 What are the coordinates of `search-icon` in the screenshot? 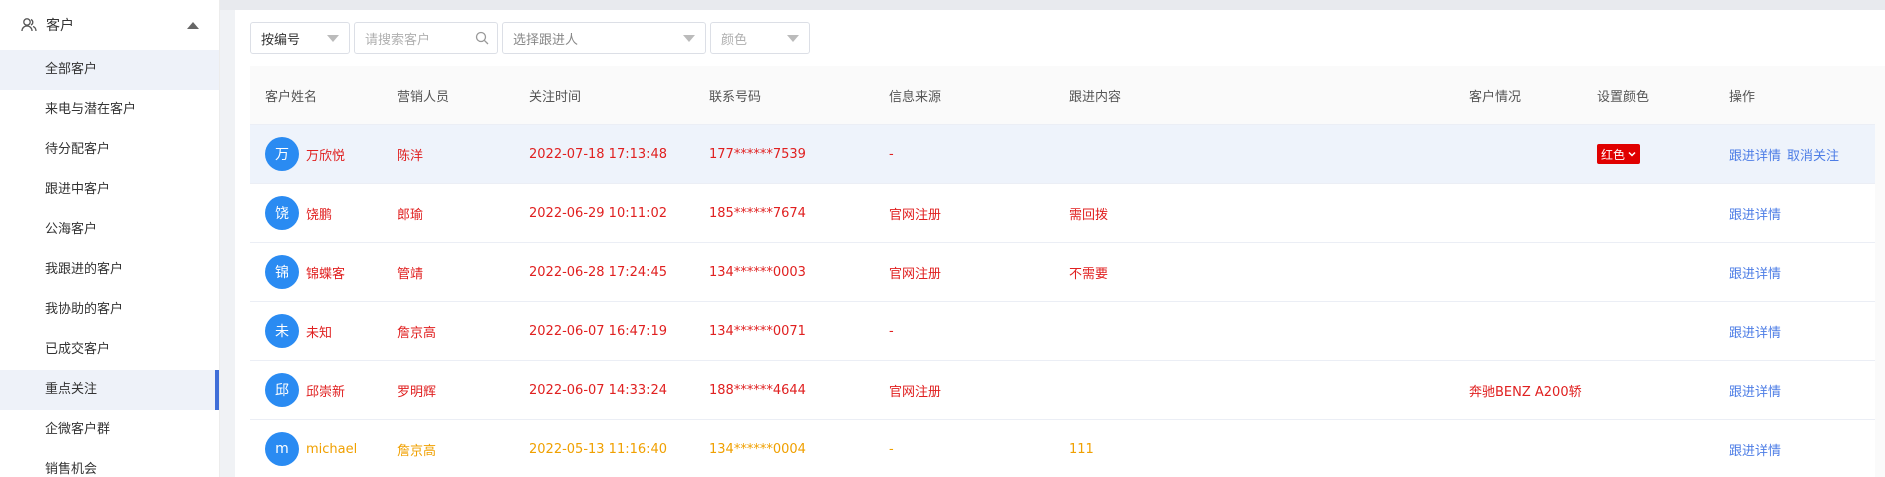 It's located at (482, 38).